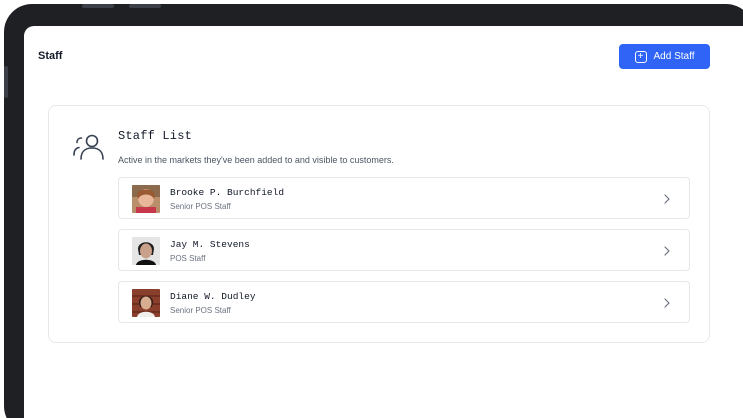  Describe the element at coordinates (674, 56) in the screenshot. I see `add-staff-label: Add Staff` at that location.